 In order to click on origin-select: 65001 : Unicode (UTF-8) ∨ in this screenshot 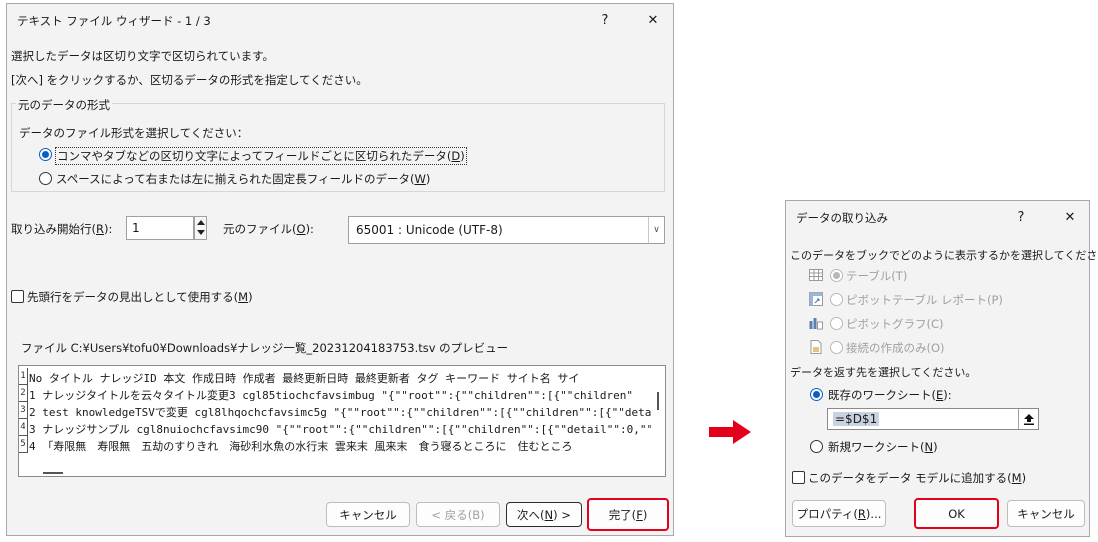, I will do `click(506, 230)`.